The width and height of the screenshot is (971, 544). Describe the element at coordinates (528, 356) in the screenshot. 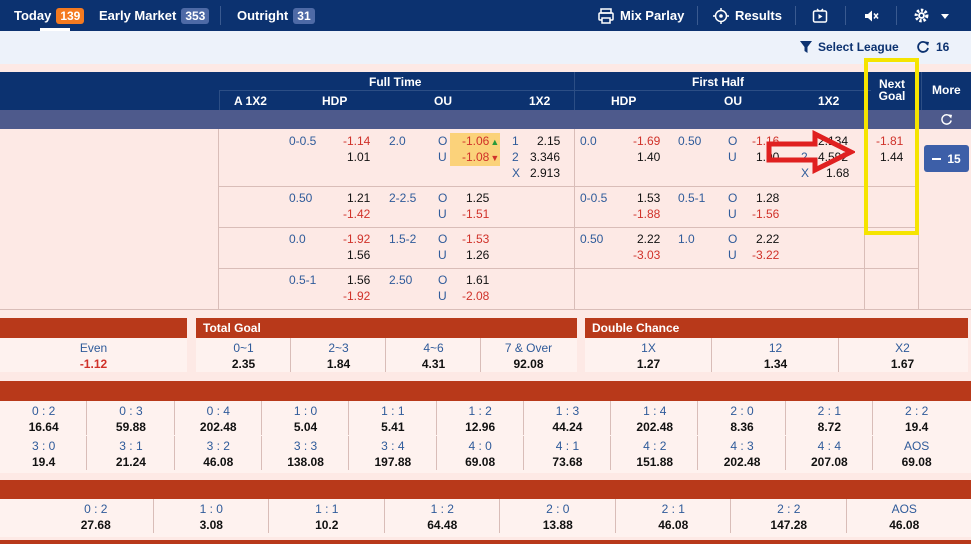

I see `total-goal-cell: 7 & Over 92.08` at that location.